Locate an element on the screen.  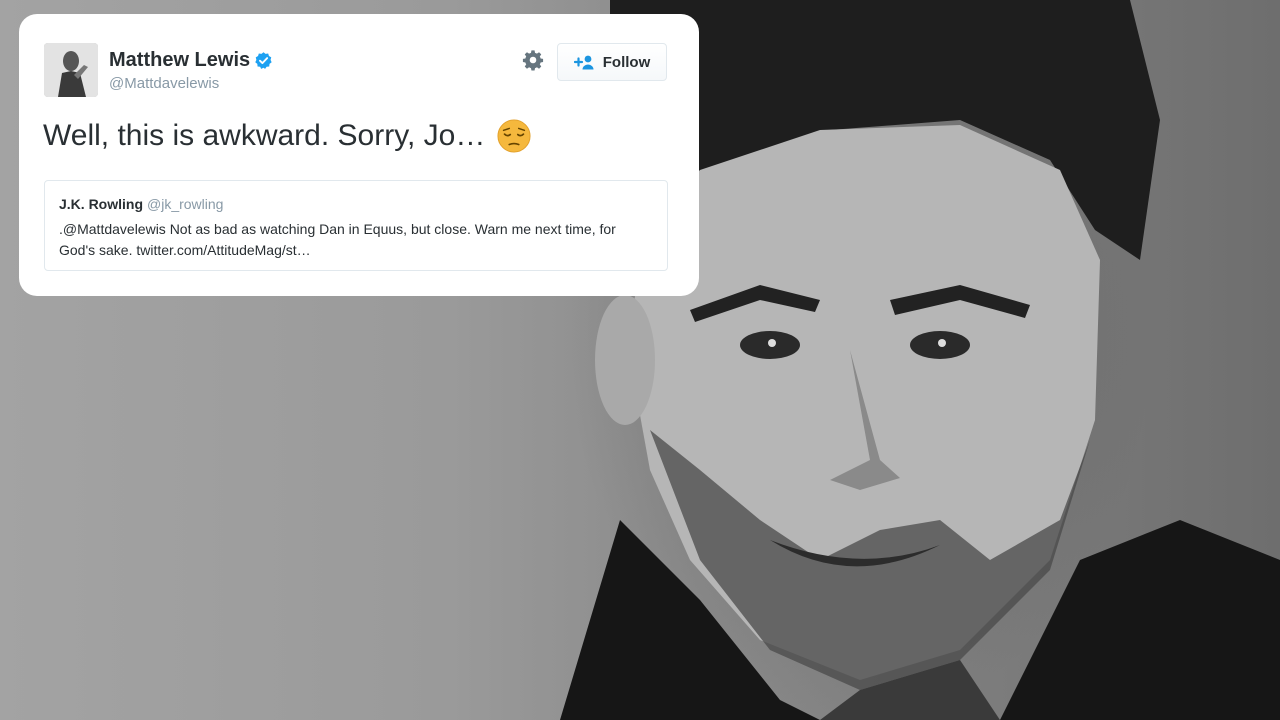
quoted-author-handle: @jk_rowling is located at coordinates (185, 204).